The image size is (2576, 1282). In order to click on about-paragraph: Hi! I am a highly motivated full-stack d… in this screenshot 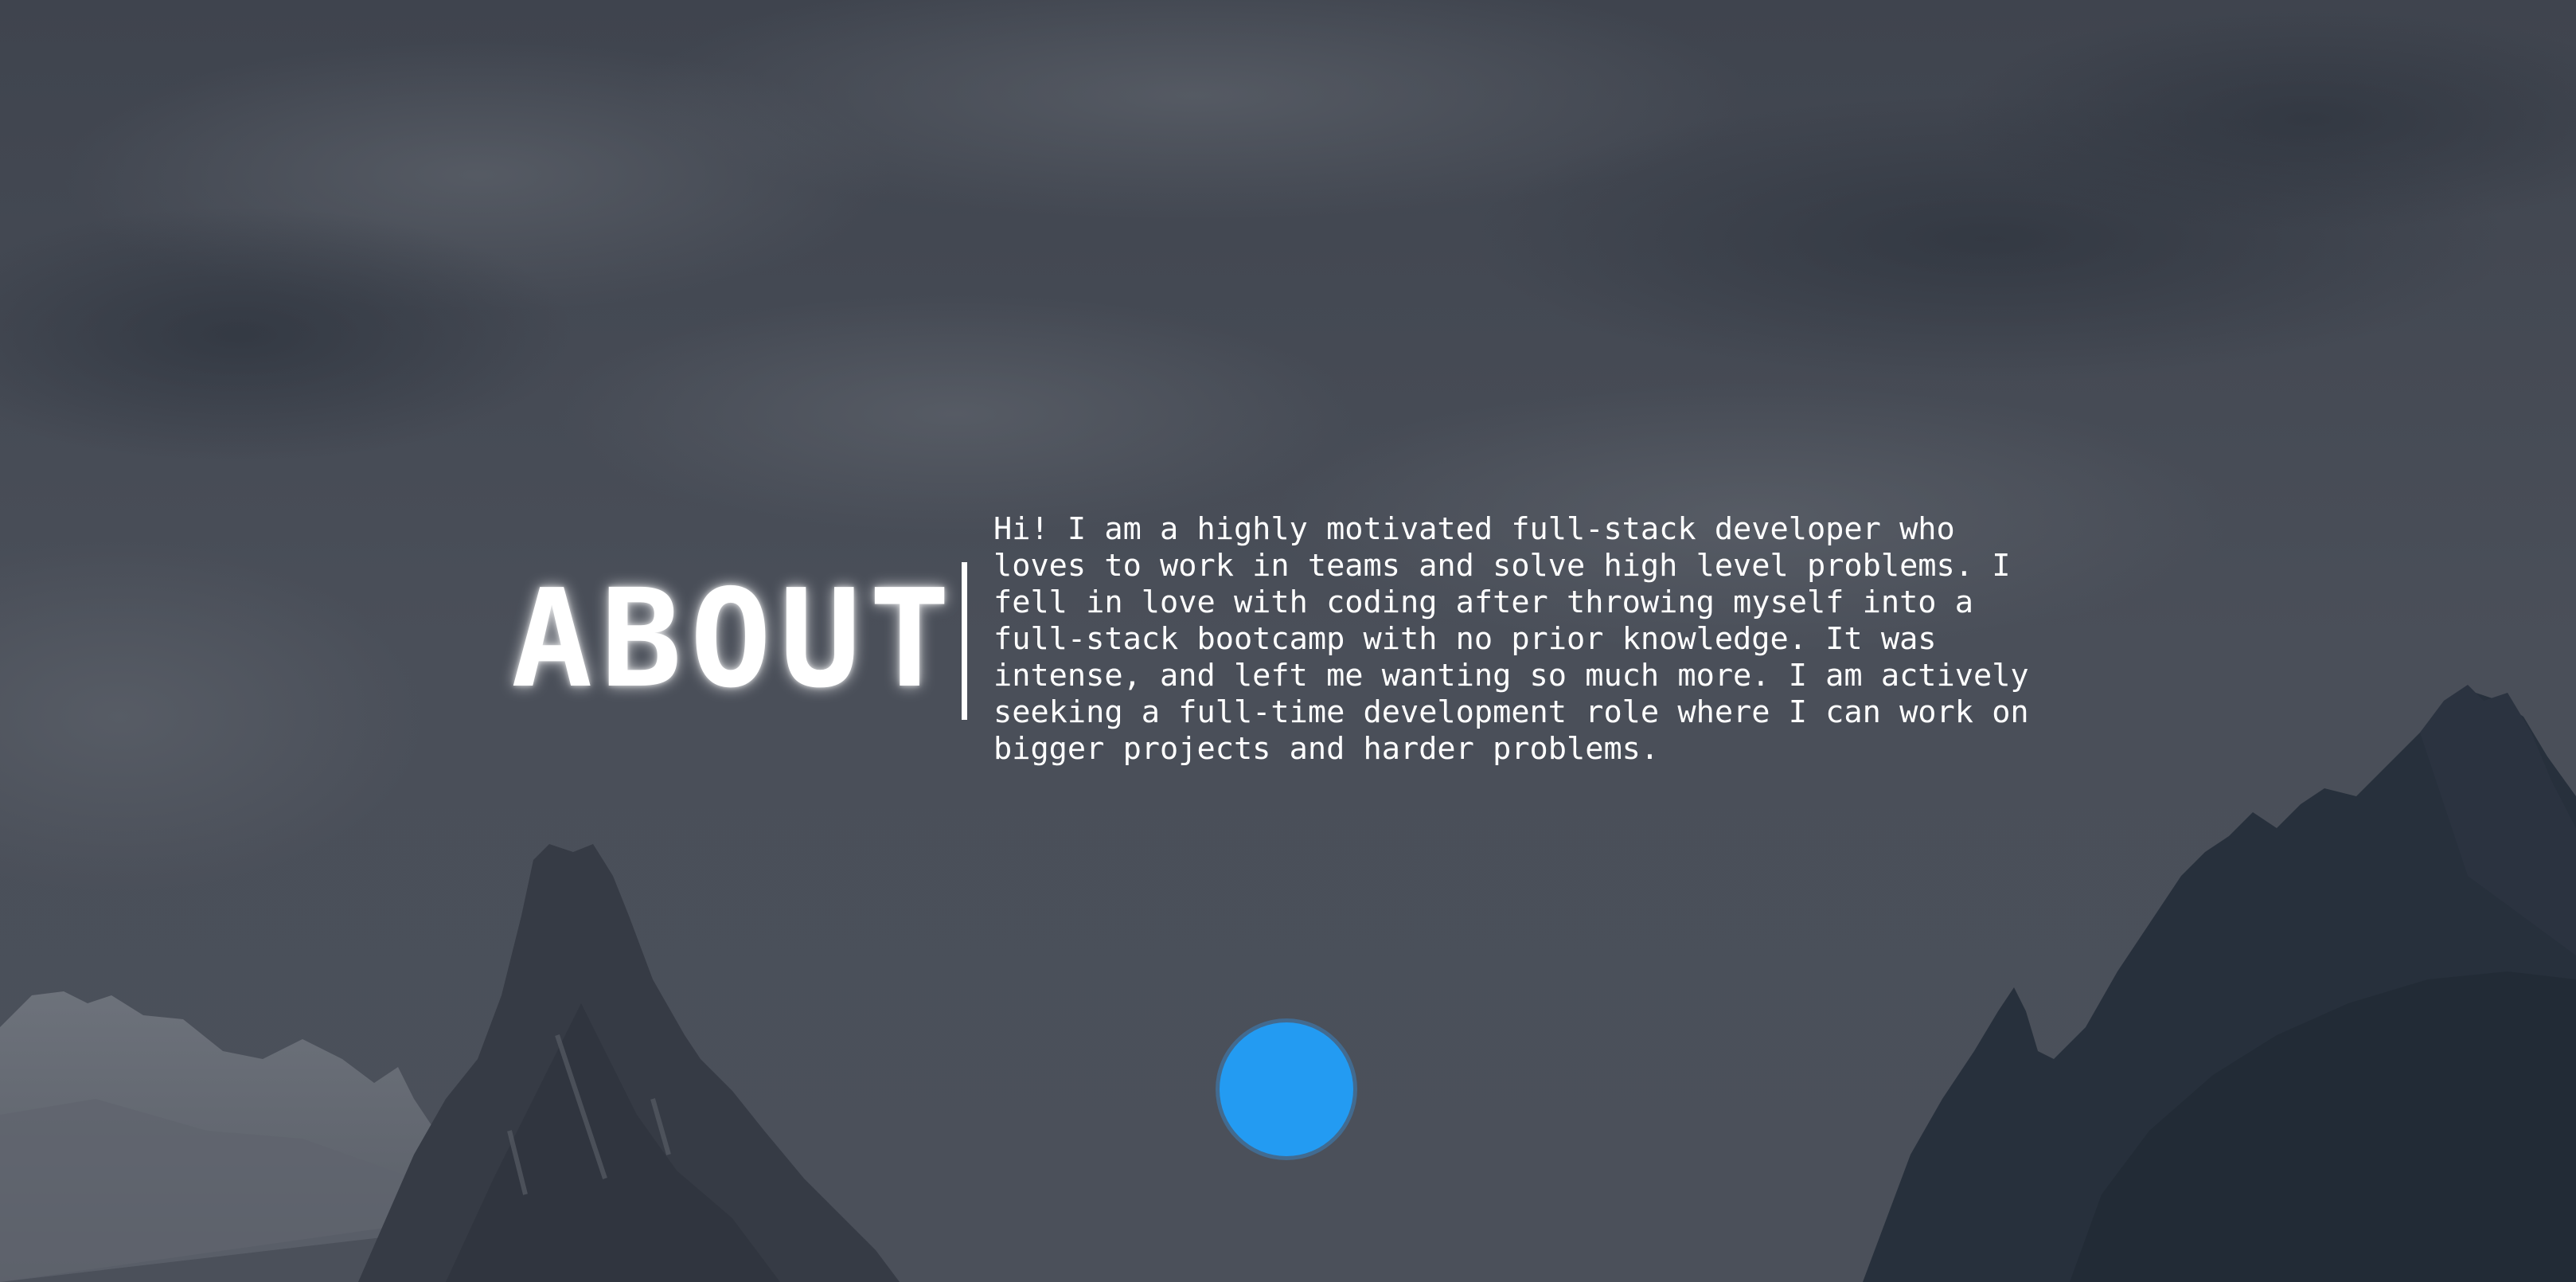, I will do `click(1511, 639)`.